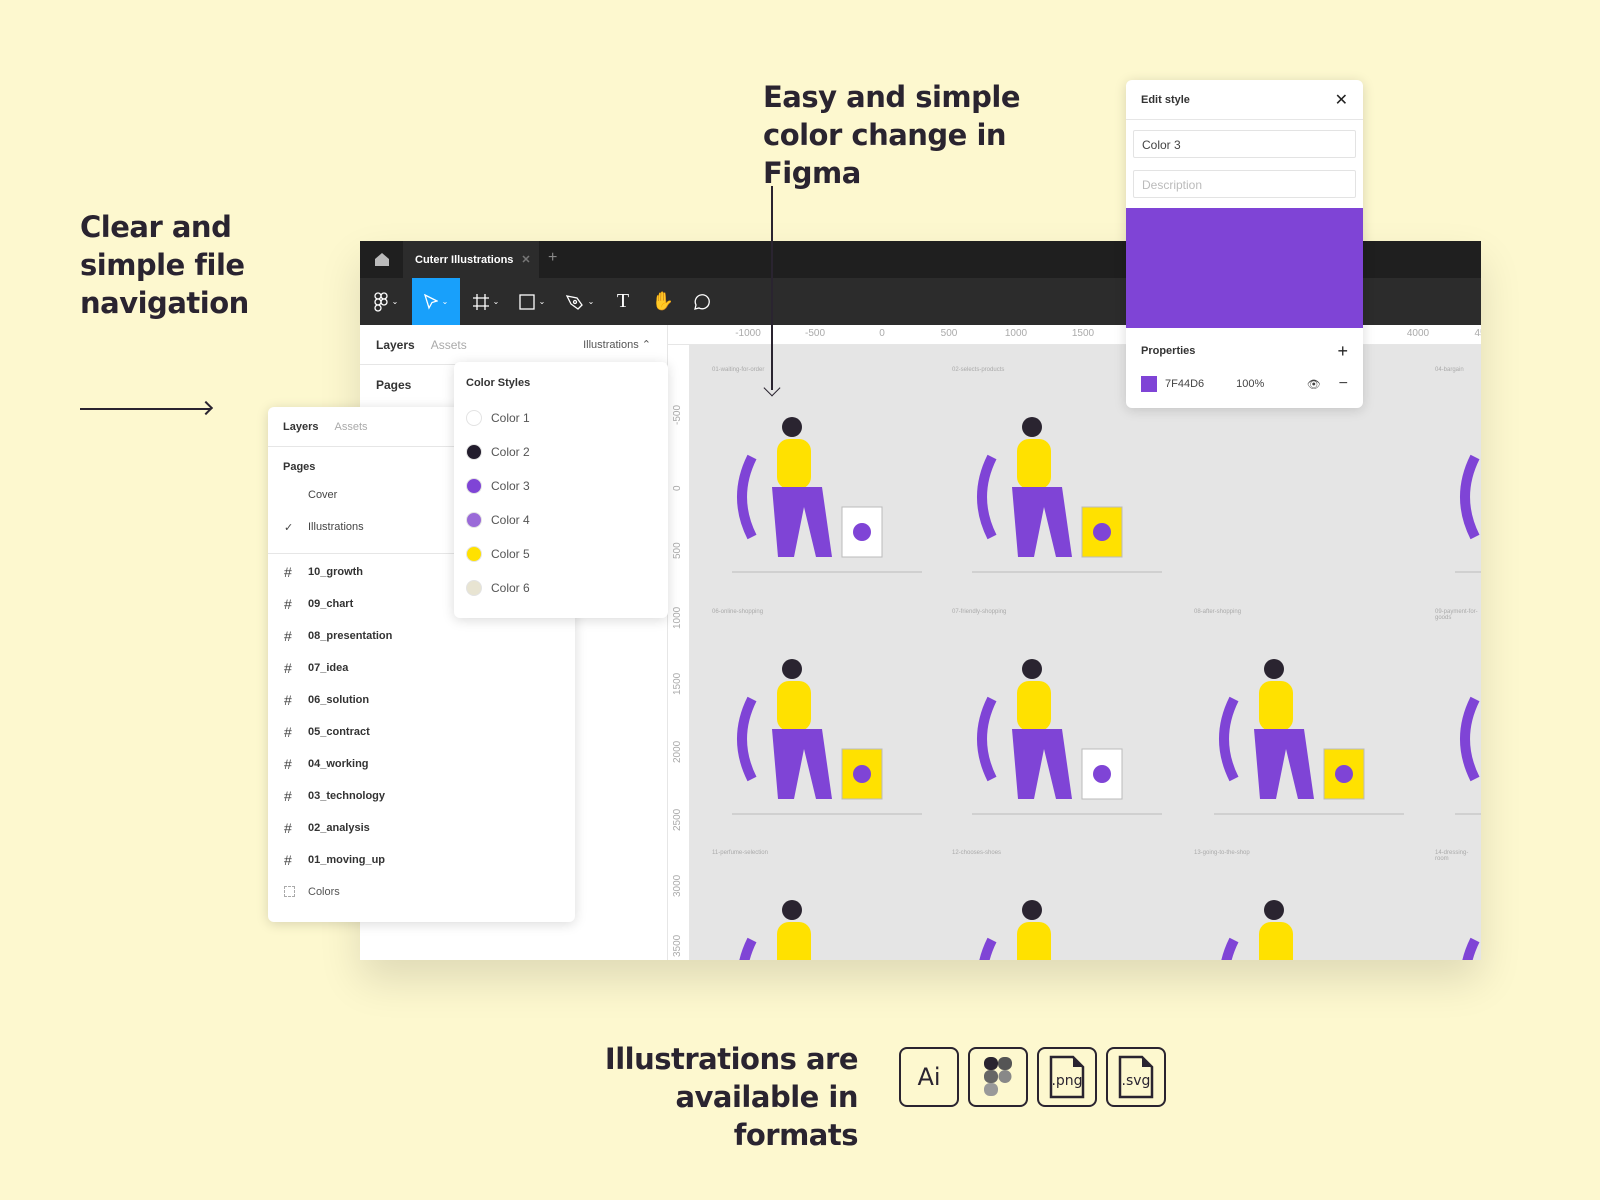  What do you see at coordinates (663, 301) in the screenshot?
I see `hand-icon: ✋` at bounding box center [663, 301].